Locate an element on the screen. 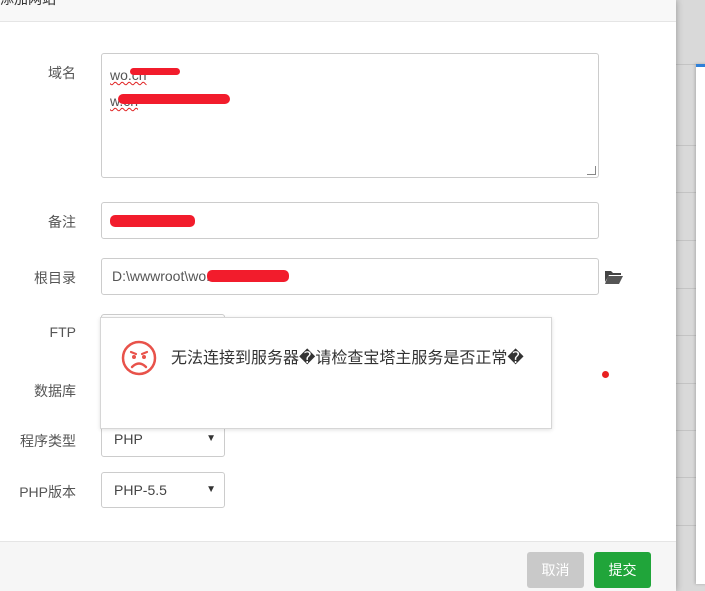 The image size is (705, 591). background-side-panel is located at coordinates (700, 324).